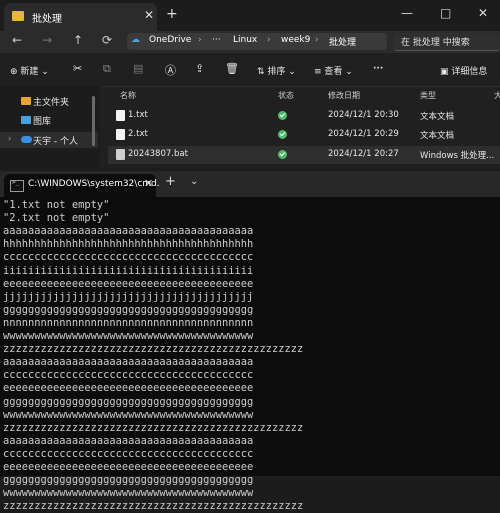 This screenshot has height=513, width=500. Describe the element at coordinates (17, 185) in the screenshot. I see `cmd-icon` at that location.